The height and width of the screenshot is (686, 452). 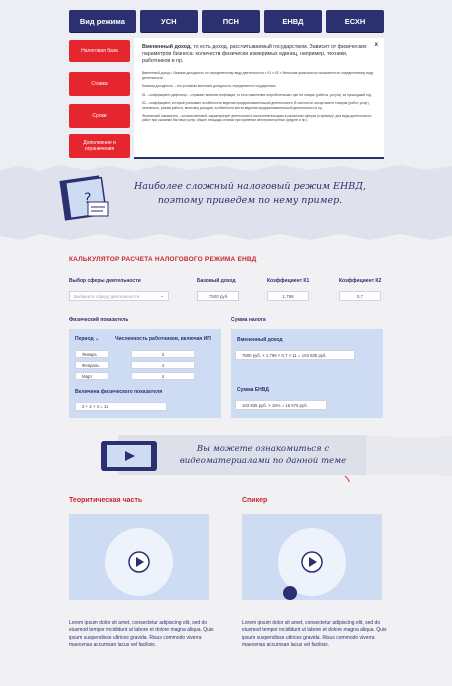 What do you see at coordinates (218, 296) in the screenshot?
I see `base-input: 7500 руб` at bounding box center [218, 296].